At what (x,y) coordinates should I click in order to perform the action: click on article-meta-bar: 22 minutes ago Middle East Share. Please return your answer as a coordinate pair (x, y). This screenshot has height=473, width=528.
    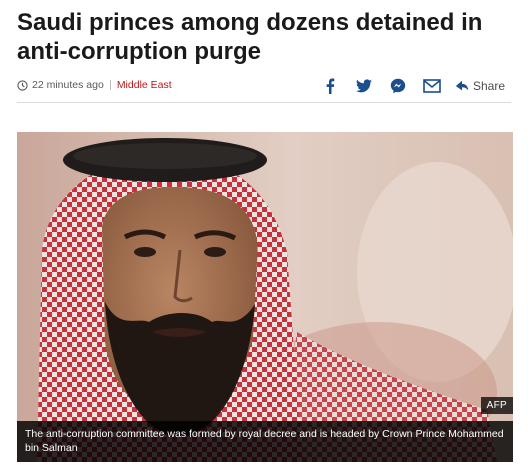
    Looking at the image, I should click on (264, 88).